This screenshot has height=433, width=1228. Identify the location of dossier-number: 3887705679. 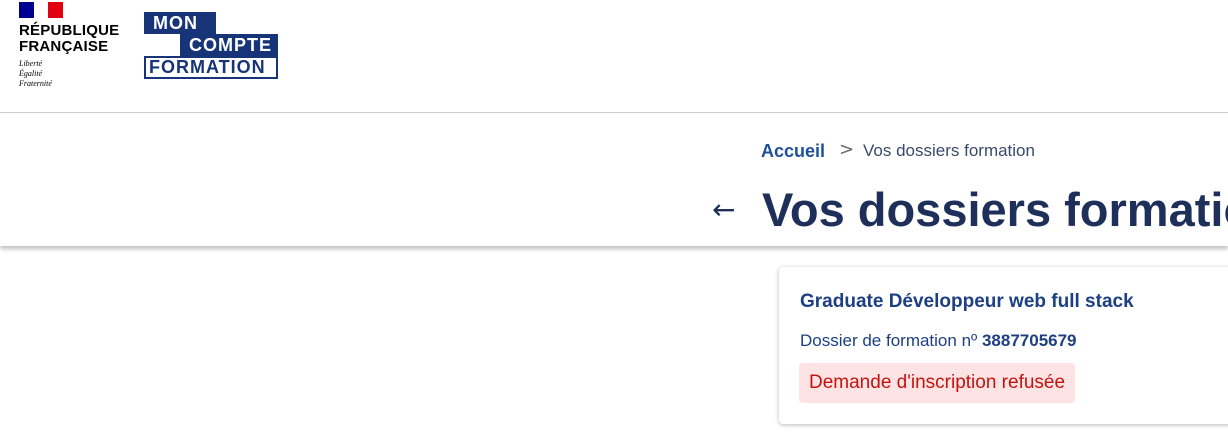
(1029, 340).